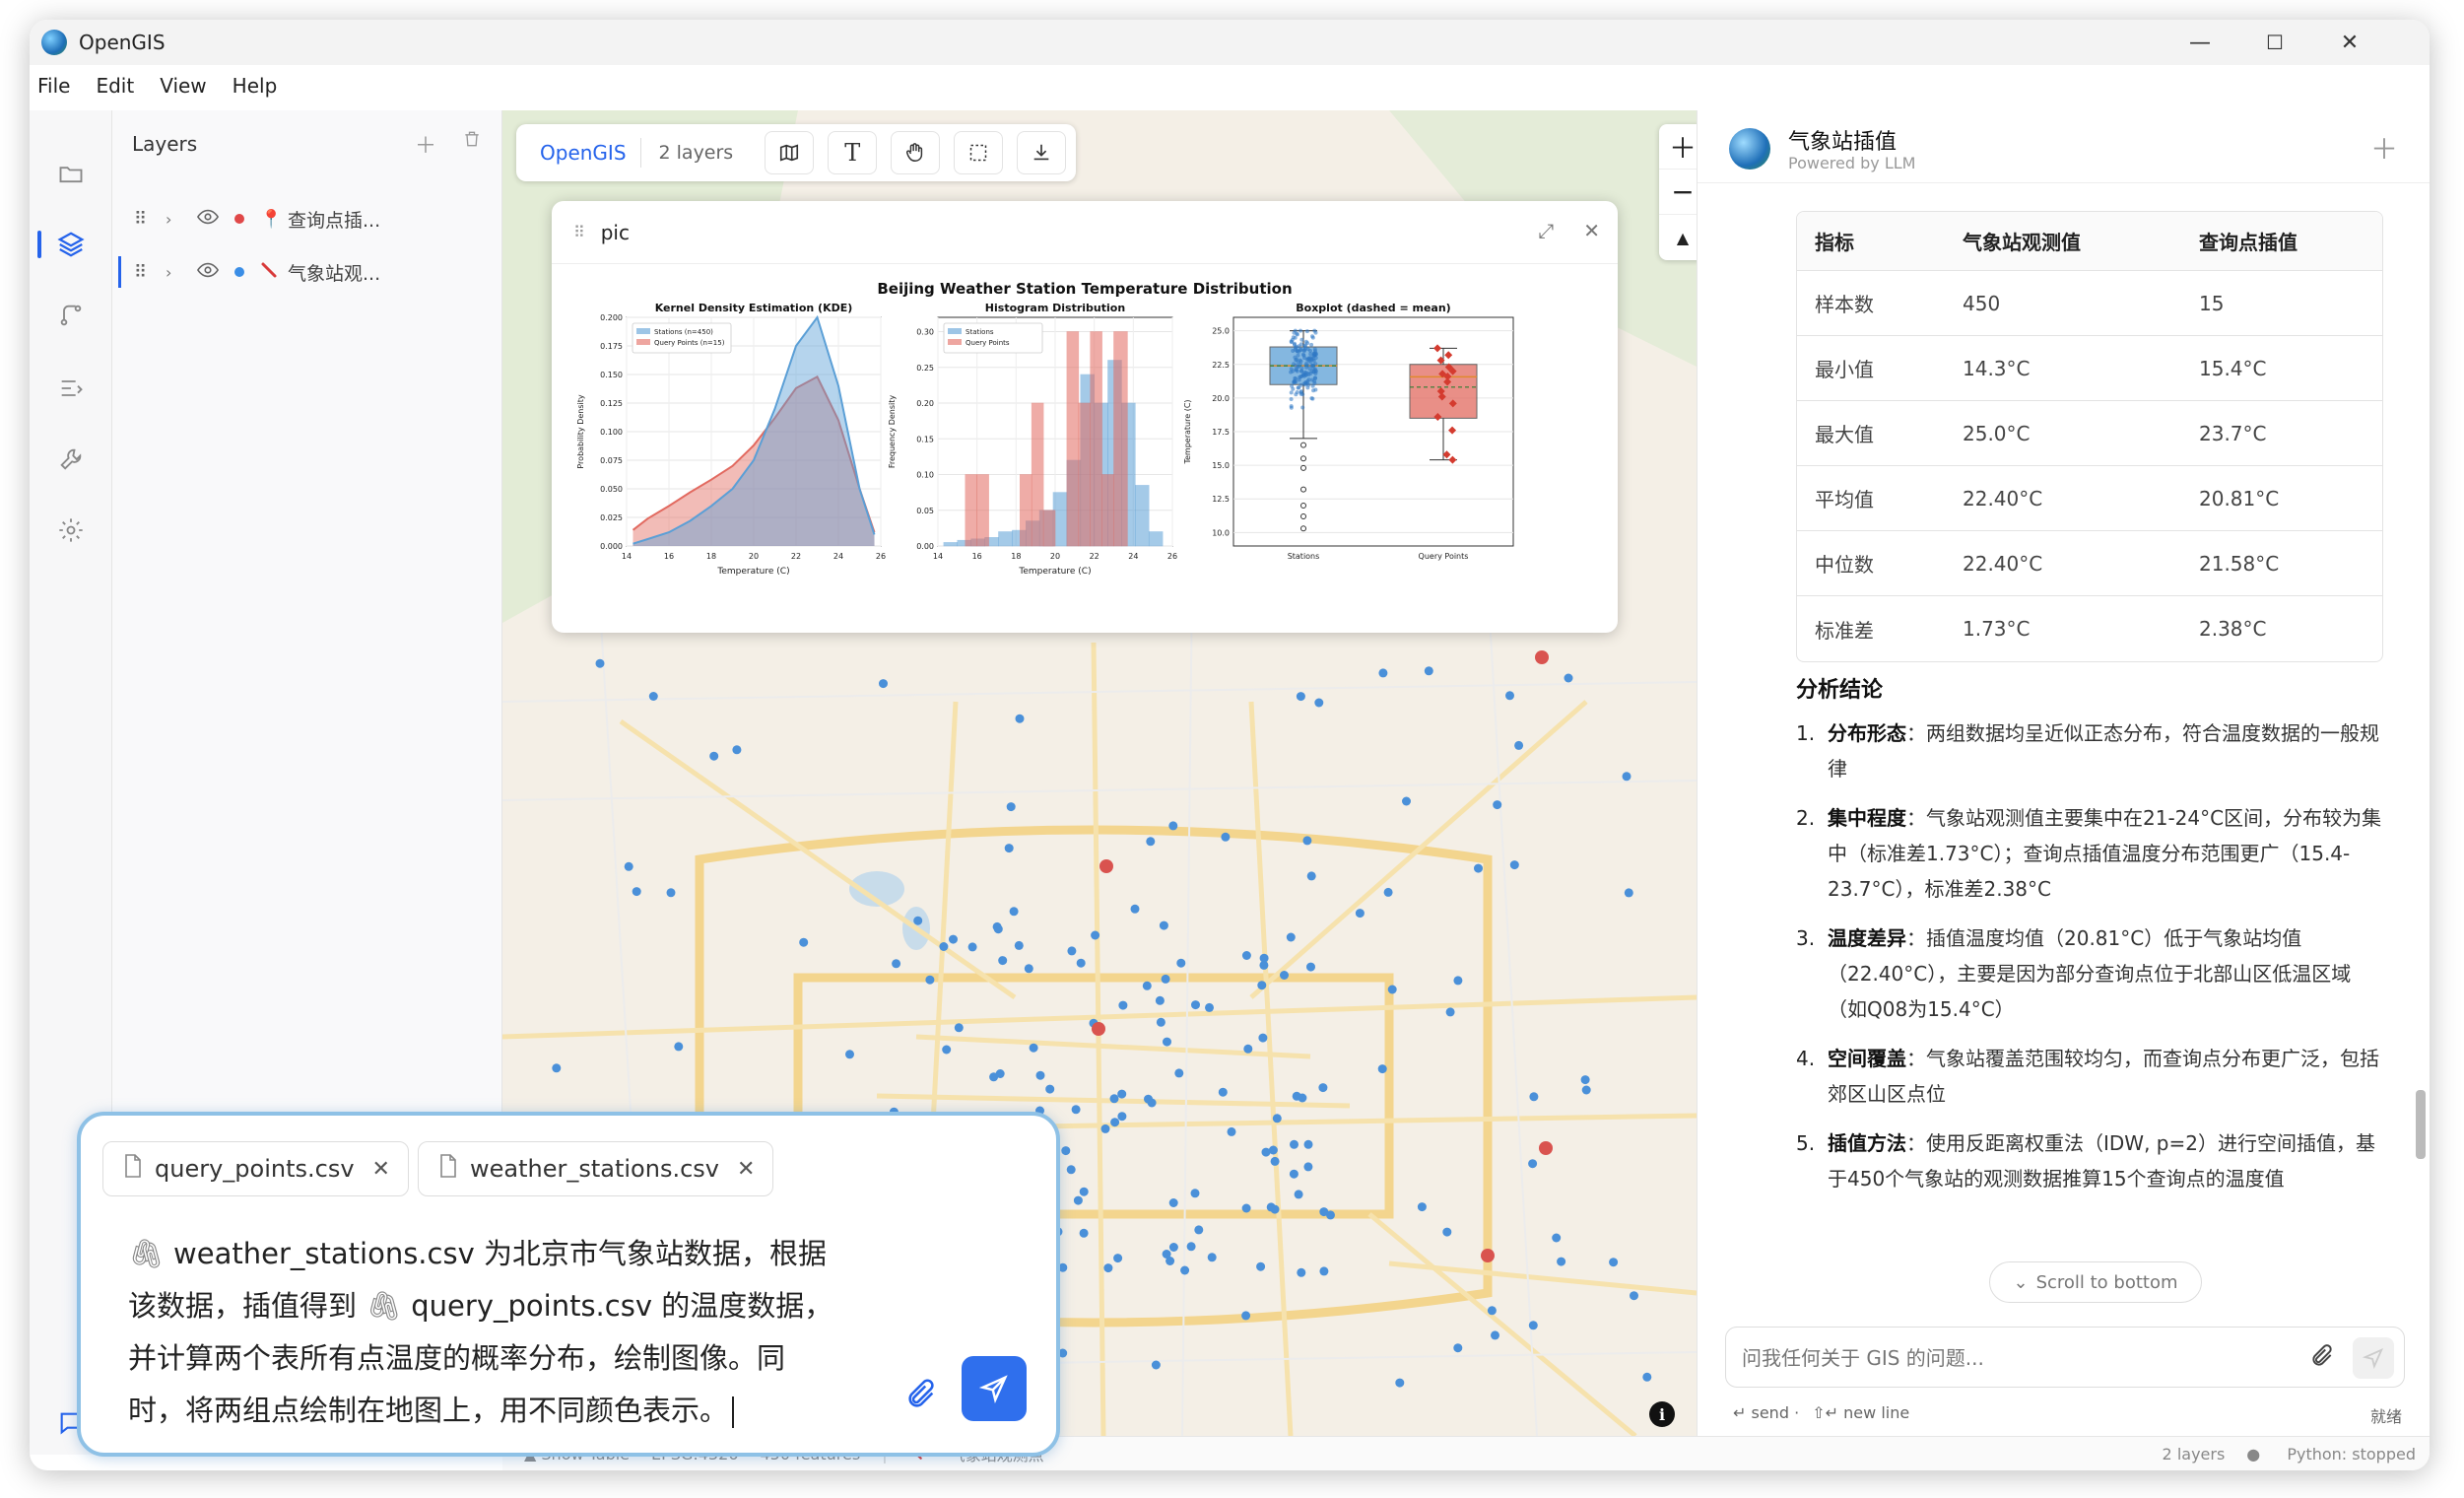 The height and width of the screenshot is (1498, 2464). I want to click on menu-file: File, so click(54, 86).